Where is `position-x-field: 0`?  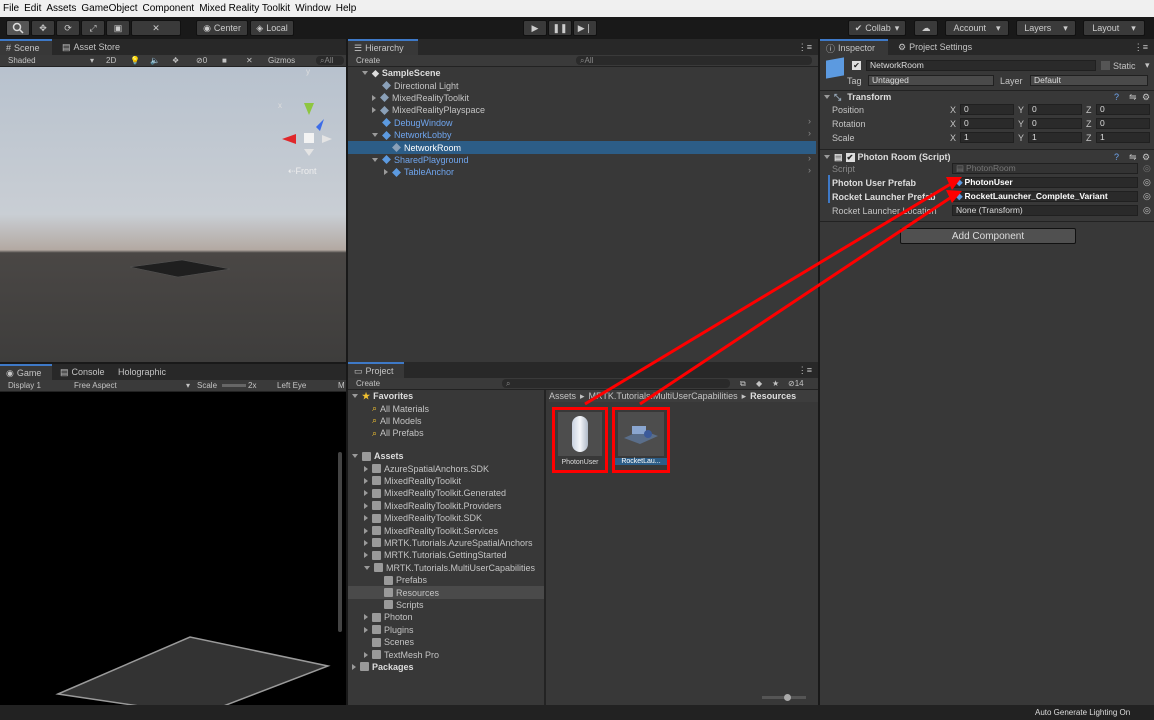
position-x-field: 0 is located at coordinates (987, 109).